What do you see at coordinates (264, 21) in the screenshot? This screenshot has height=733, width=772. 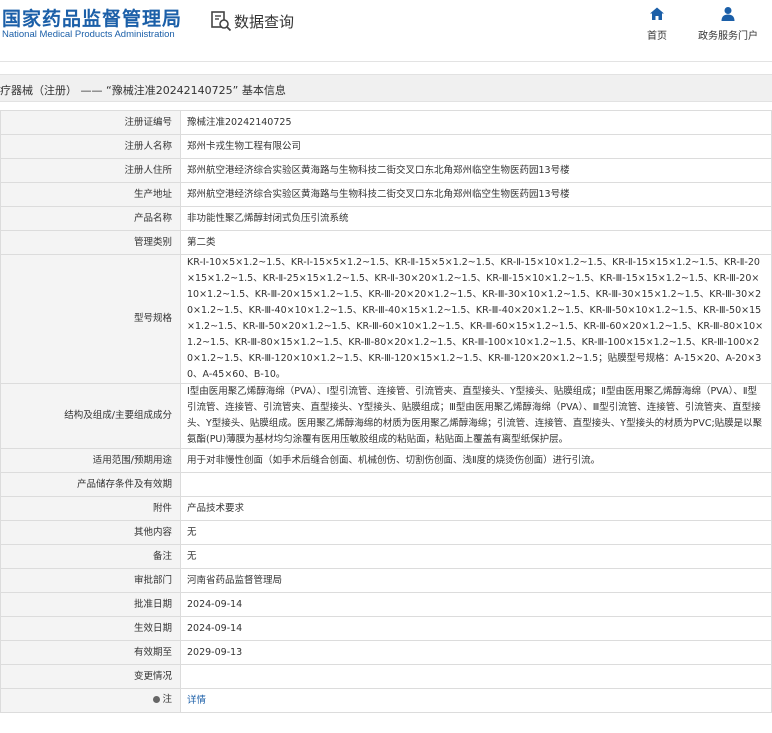 I see `data-query-label: 数据查询` at bounding box center [264, 21].